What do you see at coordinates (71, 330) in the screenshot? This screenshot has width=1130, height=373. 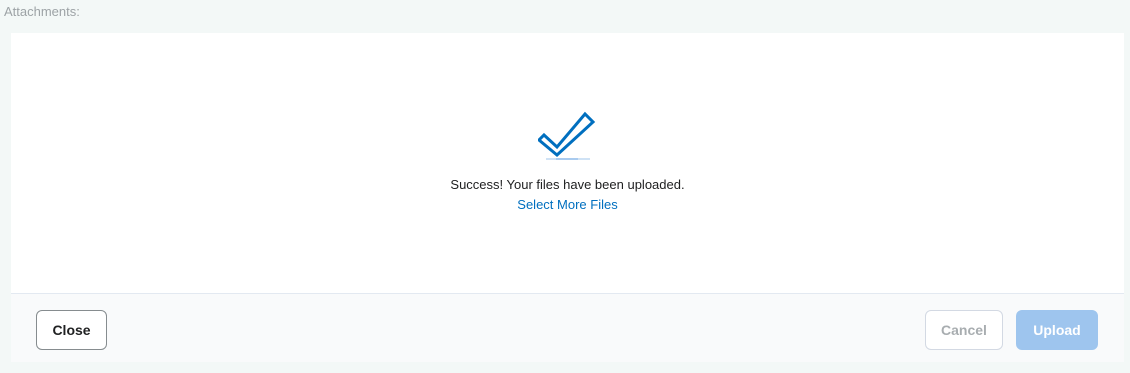 I see `close-button: Close` at bounding box center [71, 330].